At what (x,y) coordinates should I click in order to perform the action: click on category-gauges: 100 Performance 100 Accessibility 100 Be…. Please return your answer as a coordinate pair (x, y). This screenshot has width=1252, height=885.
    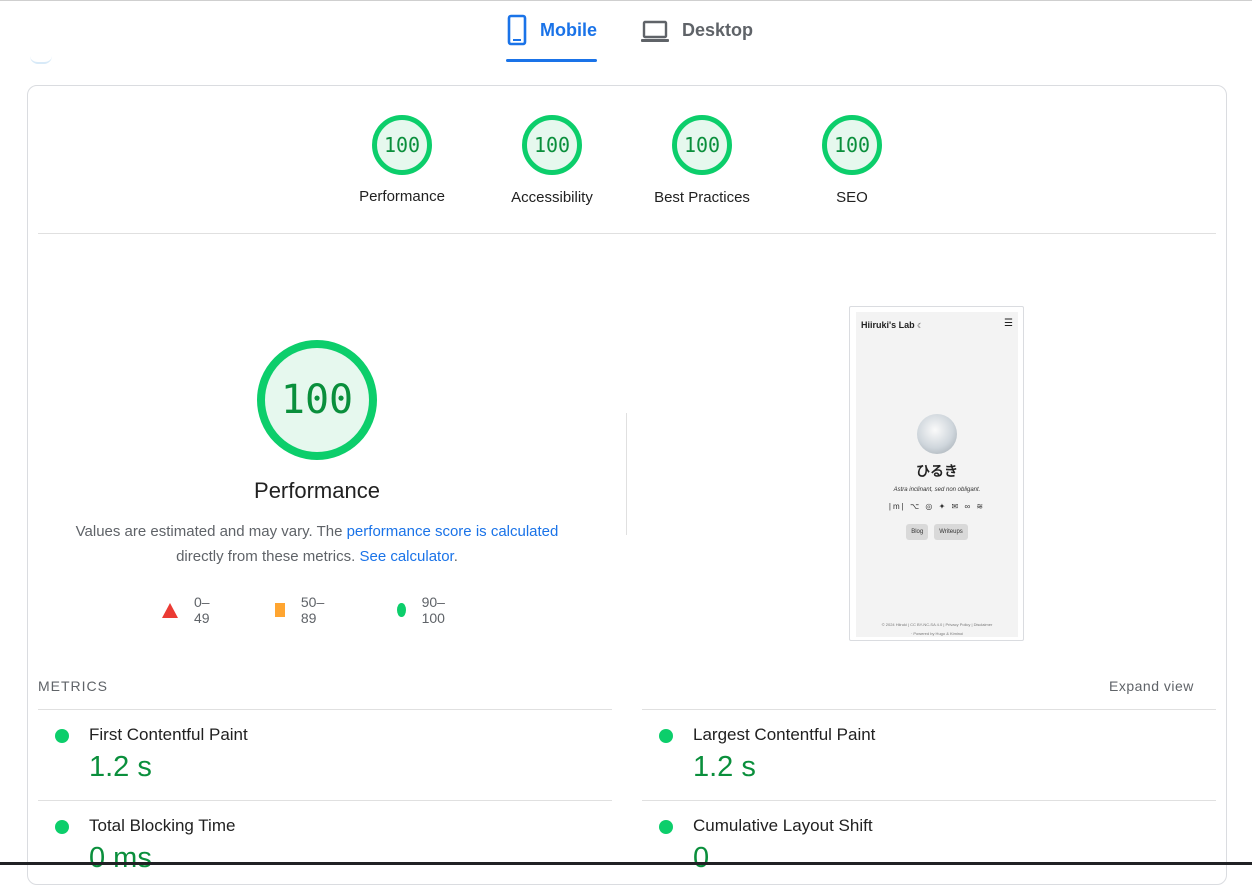
    Looking at the image, I should click on (626, 170).